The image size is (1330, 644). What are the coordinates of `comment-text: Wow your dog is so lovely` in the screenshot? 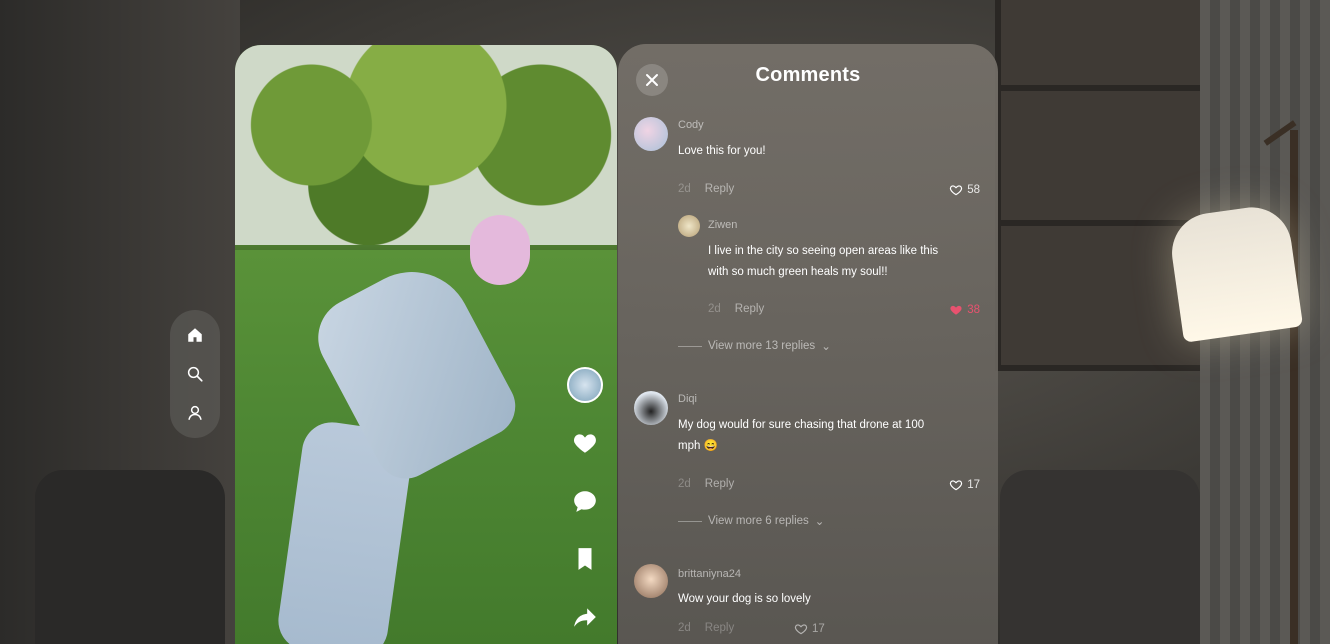 It's located at (744, 599).